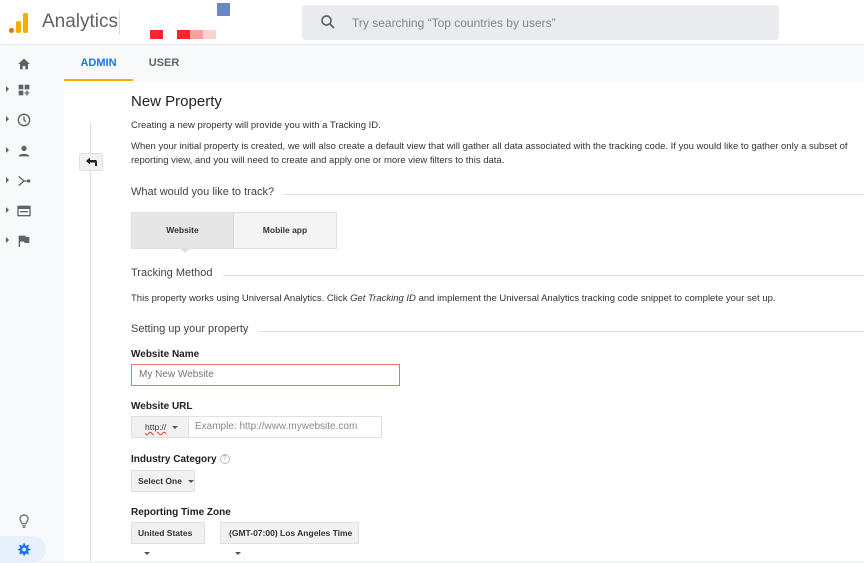  Describe the element at coordinates (32, 241) in the screenshot. I see `sidebar-item-conversions` at that location.